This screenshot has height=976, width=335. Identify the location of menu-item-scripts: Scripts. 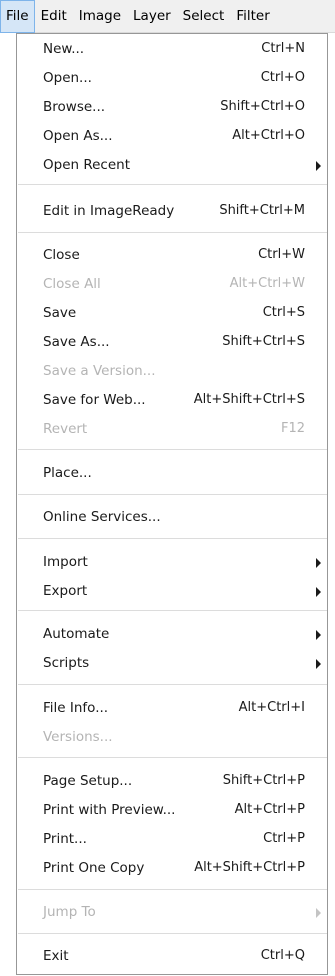
(172, 663).